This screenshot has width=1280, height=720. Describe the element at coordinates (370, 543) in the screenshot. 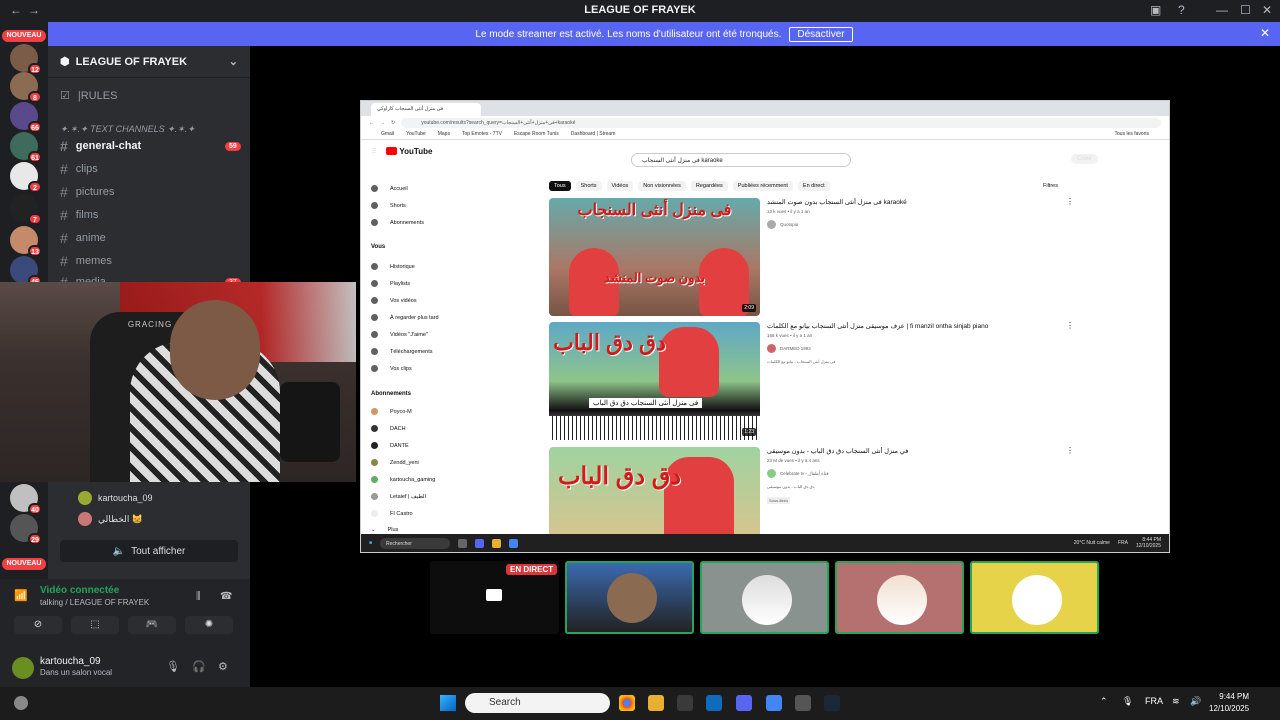

I see `windows-start-icon: ■` at that location.